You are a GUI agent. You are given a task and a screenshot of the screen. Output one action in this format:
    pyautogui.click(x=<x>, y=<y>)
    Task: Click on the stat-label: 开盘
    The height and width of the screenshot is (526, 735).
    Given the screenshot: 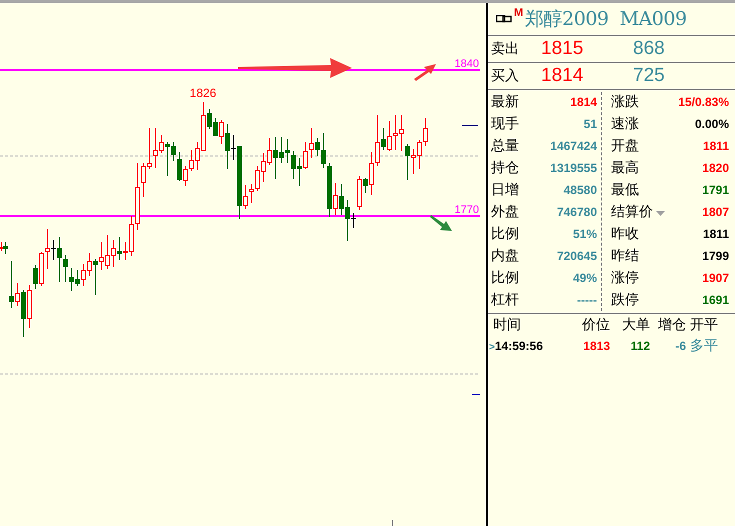 What is the action you would take?
    pyautogui.click(x=625, y=146)
    